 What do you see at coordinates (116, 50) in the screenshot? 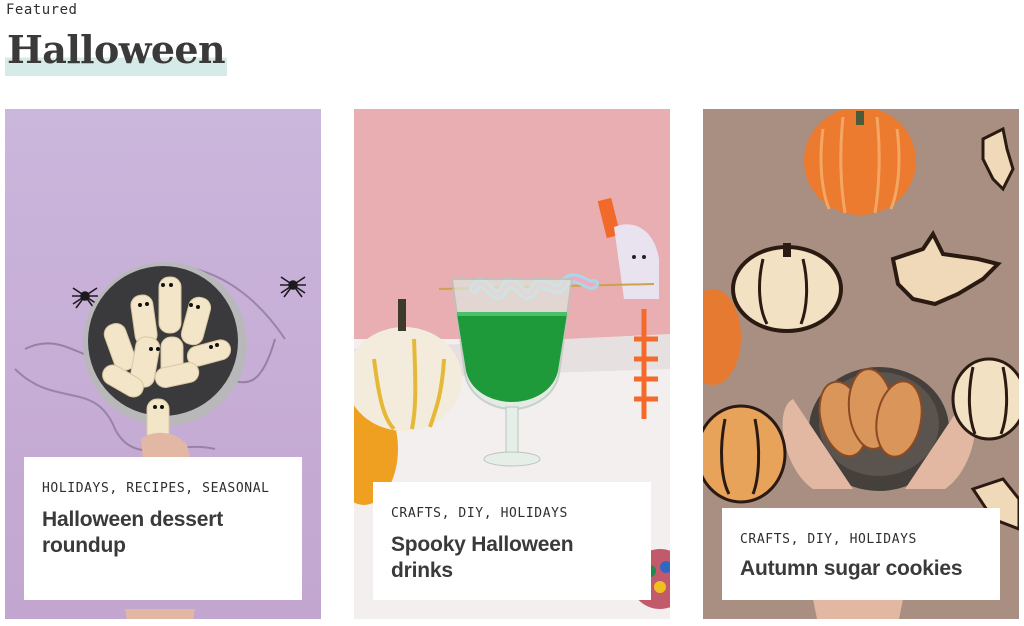
I see `page-title: Halloween` at bounding box center [116, 50].